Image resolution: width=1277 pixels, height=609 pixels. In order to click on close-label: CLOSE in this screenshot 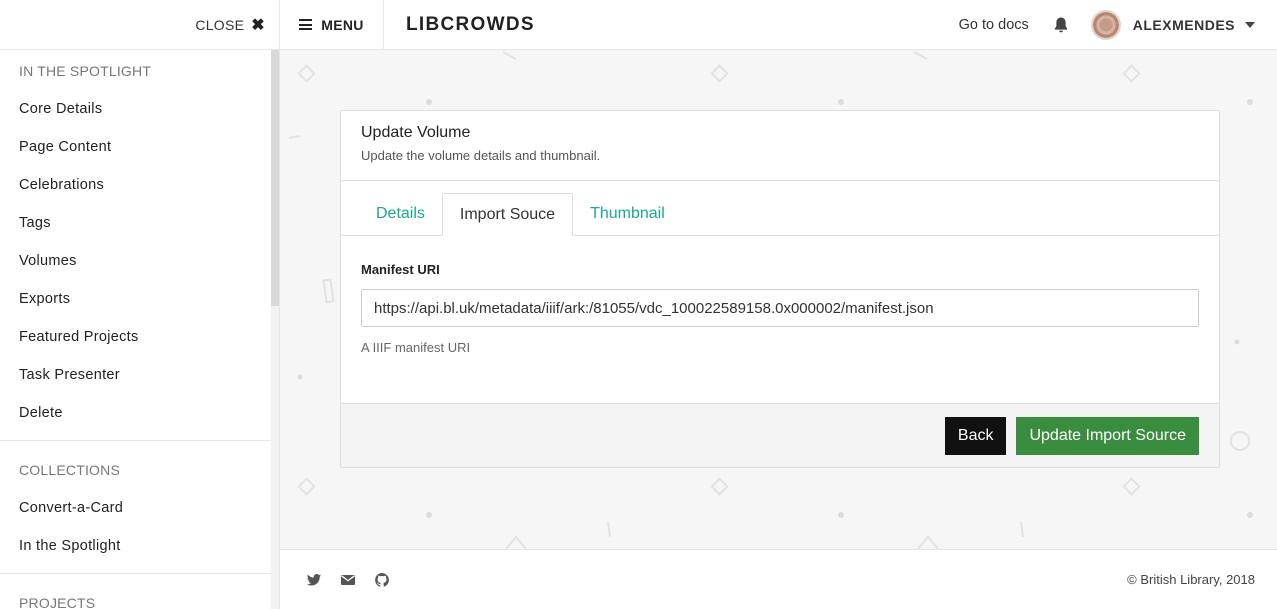, I will do `click(220, 24)`.